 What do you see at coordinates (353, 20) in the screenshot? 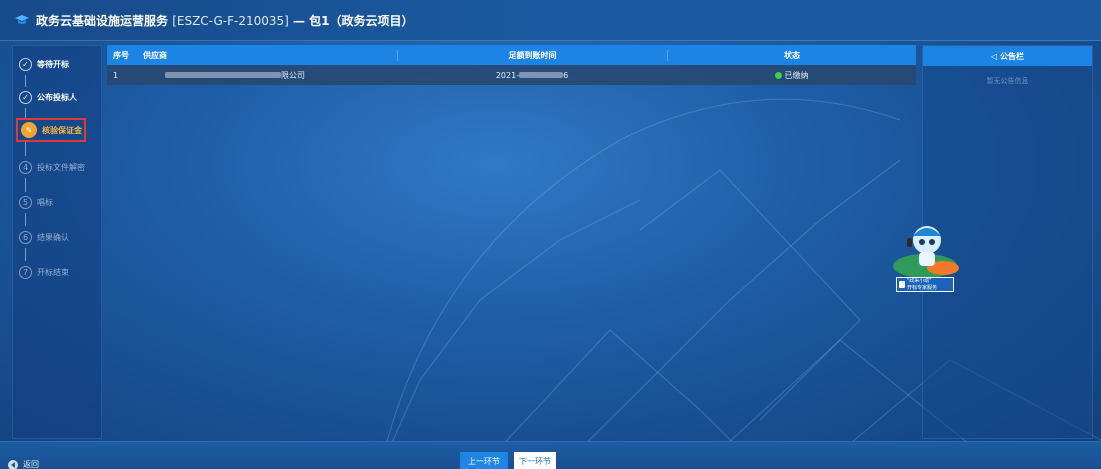
I see `package-name: — 包1（政务云项目）` at bounding box center [353, 20].